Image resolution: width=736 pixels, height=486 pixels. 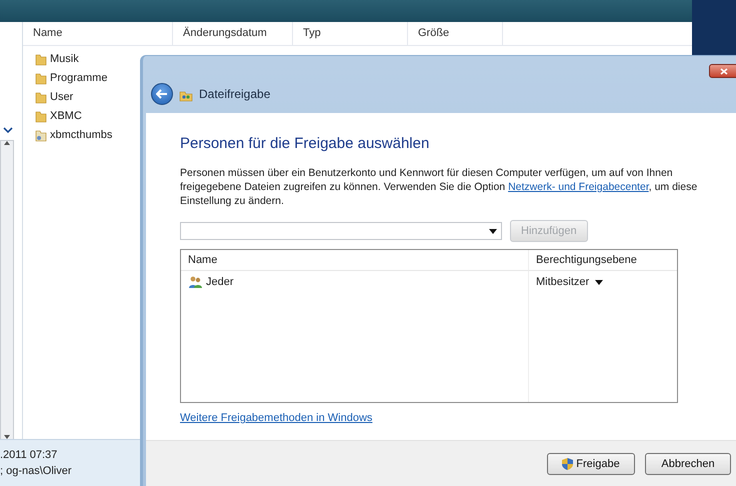 What do you see at coordinates (563, 282) in the screenshot?
I see `permission-level: Mitbesitzer` at bounding box center [563, 282].